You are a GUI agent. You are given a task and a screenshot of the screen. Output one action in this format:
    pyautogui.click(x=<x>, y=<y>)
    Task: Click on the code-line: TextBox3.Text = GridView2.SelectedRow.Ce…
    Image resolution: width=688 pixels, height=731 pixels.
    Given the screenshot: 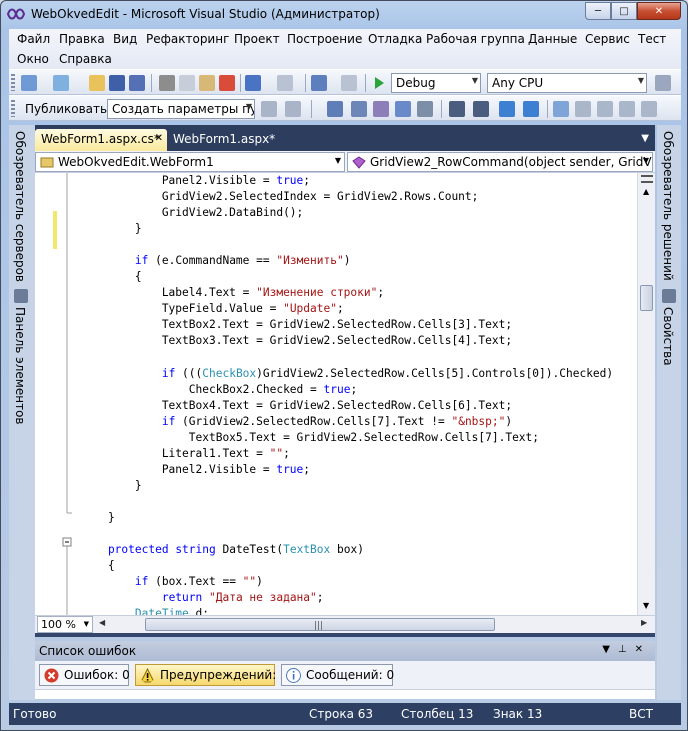 What is the action you would take?
    pyautogui.click(x=359, y=341)
    